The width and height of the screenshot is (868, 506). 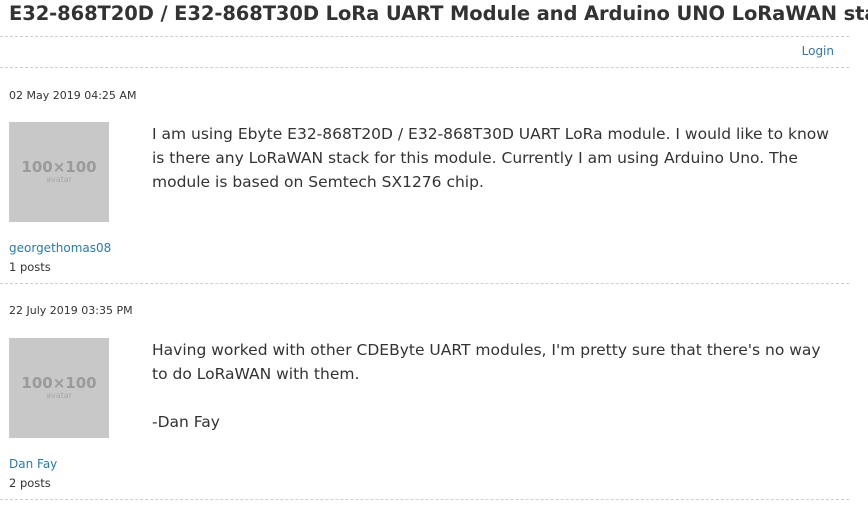 I want to click on author-link: georgethomas08, so click(x=60, y=248).